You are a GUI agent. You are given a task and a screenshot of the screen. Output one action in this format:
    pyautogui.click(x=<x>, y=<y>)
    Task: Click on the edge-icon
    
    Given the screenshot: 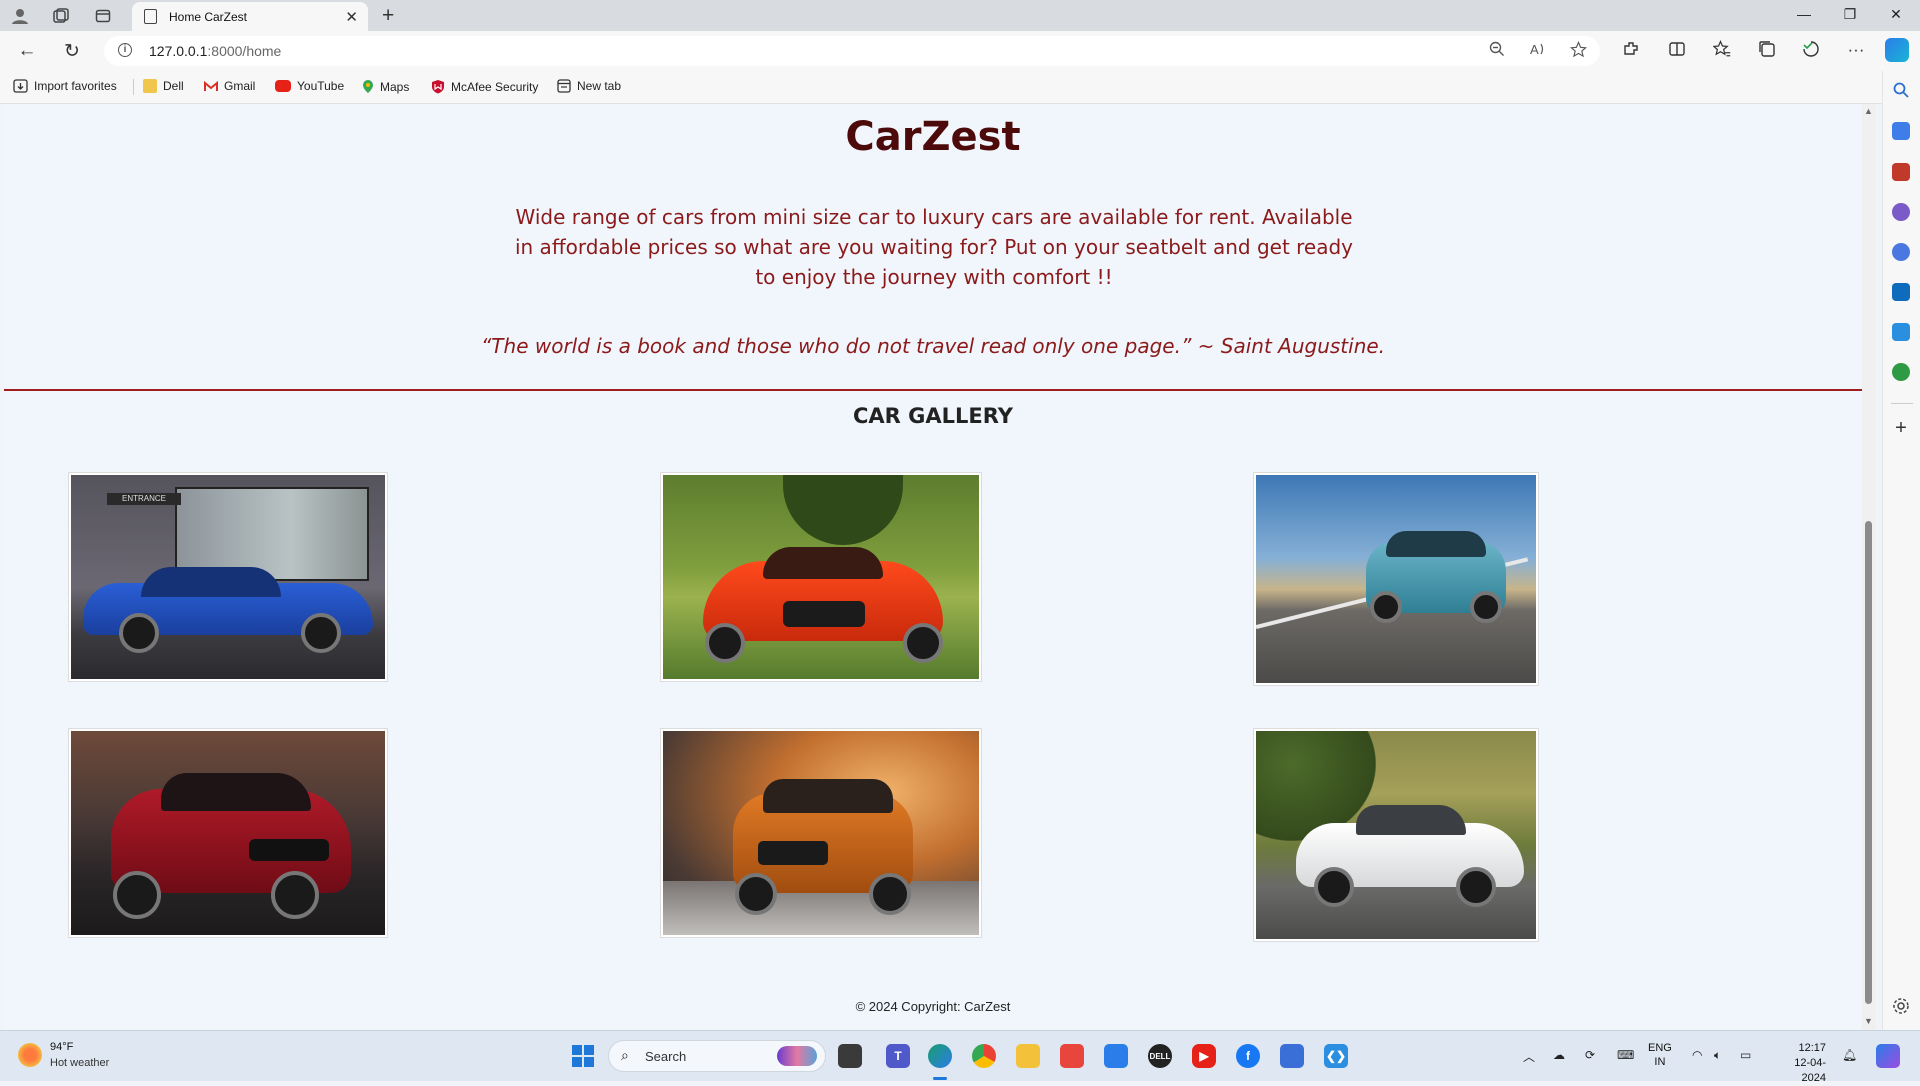 What is the action you would take?
    pyautogui.click(x=940, y=1056)
    